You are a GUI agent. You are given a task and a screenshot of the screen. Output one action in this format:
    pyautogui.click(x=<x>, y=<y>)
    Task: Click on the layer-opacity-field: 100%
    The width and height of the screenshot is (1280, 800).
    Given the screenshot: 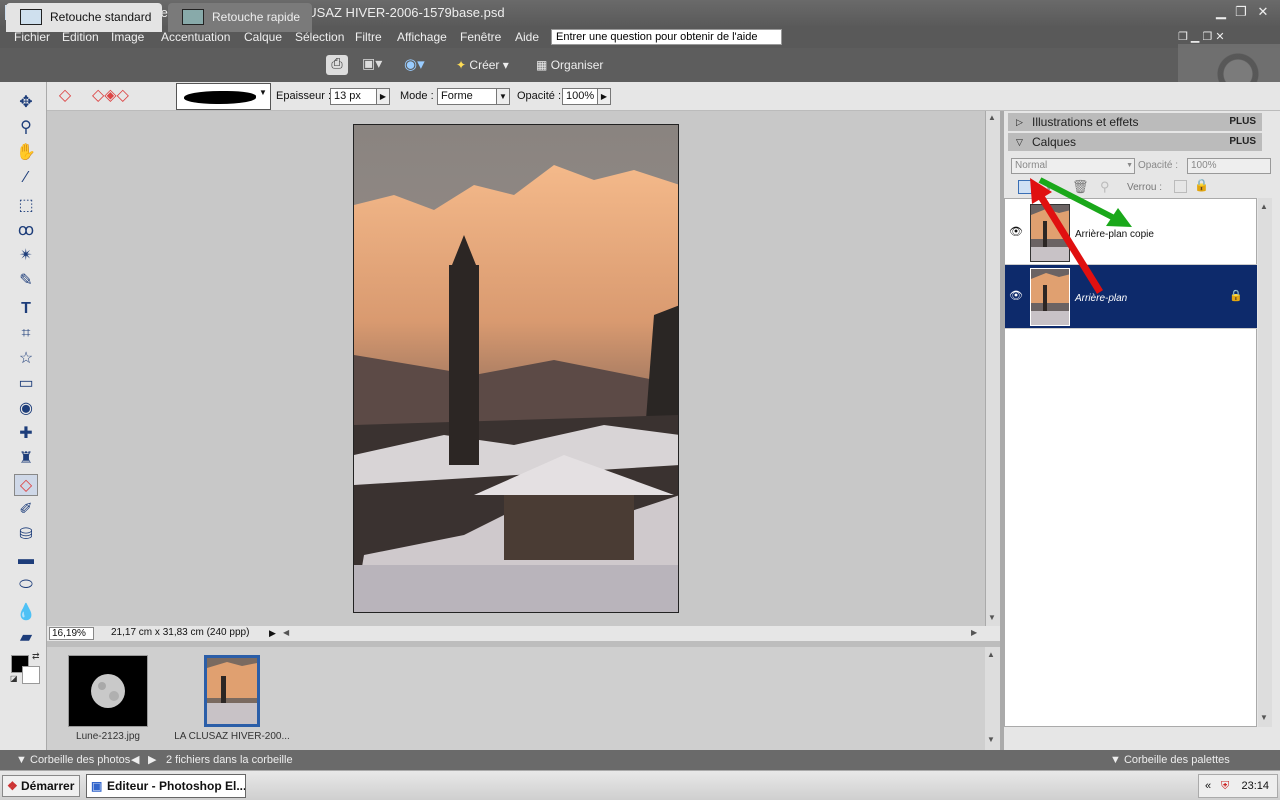 What is the action you would take?
    pyautogui.click(x=1229, y=166)
    